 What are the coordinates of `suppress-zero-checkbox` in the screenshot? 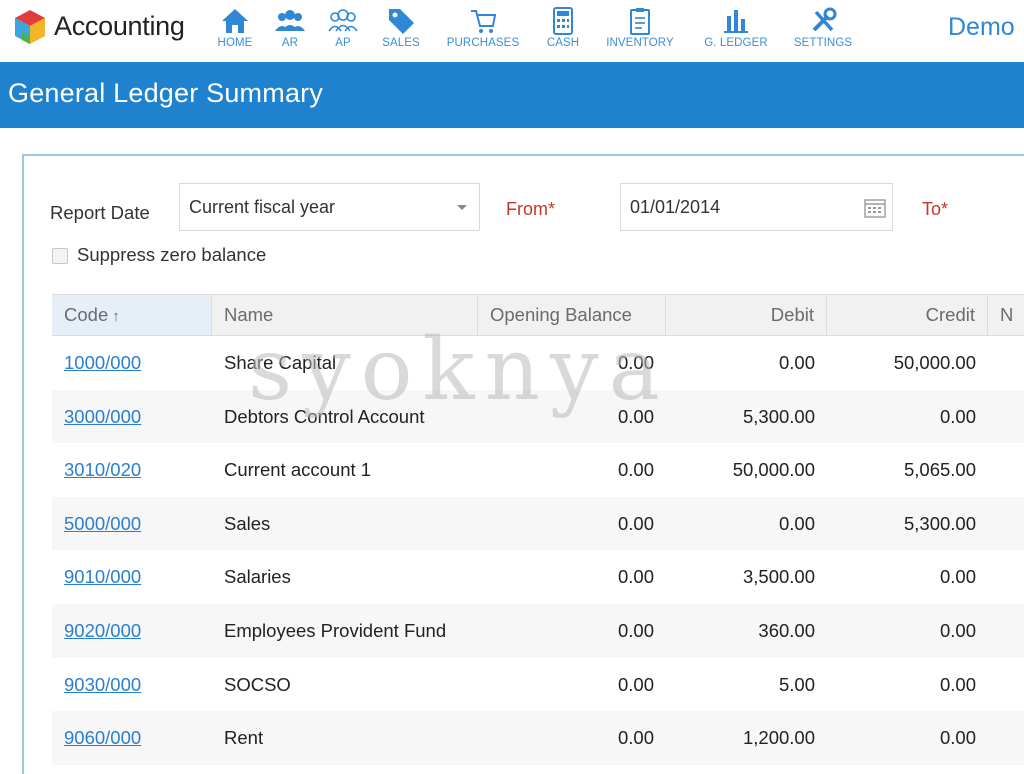 It's located at (60, 256).